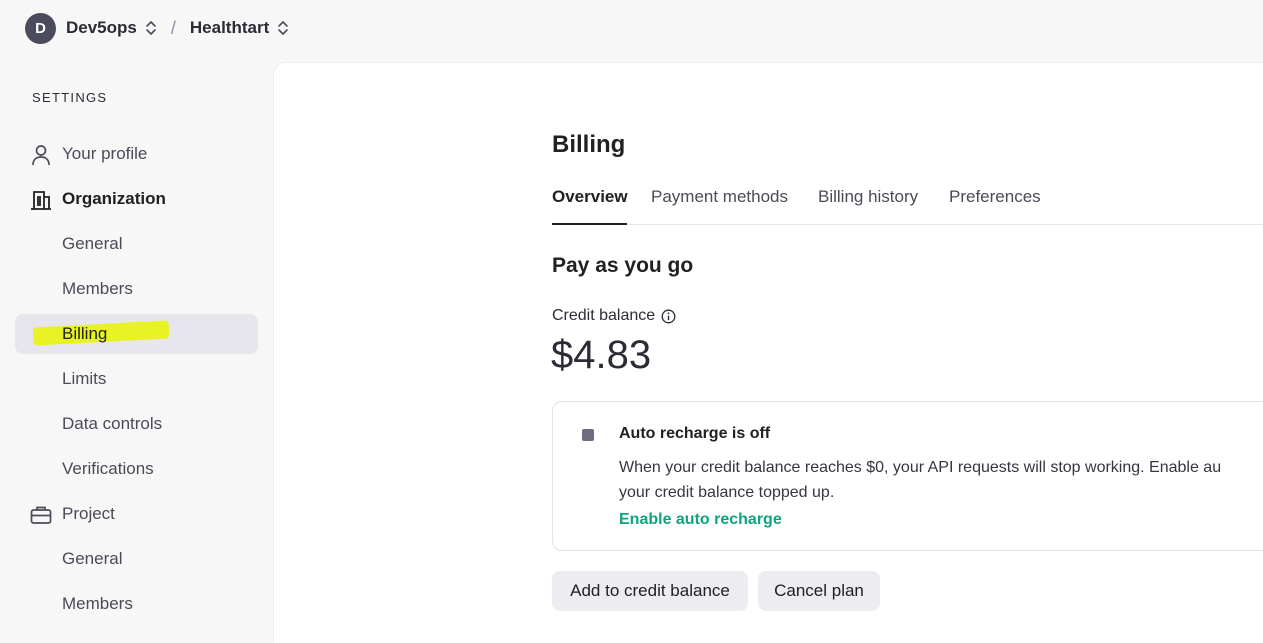 The width and height of the screenshot is (1263, 643). I want to click on notice-title: Auto recharge is off, so click(695, 433).